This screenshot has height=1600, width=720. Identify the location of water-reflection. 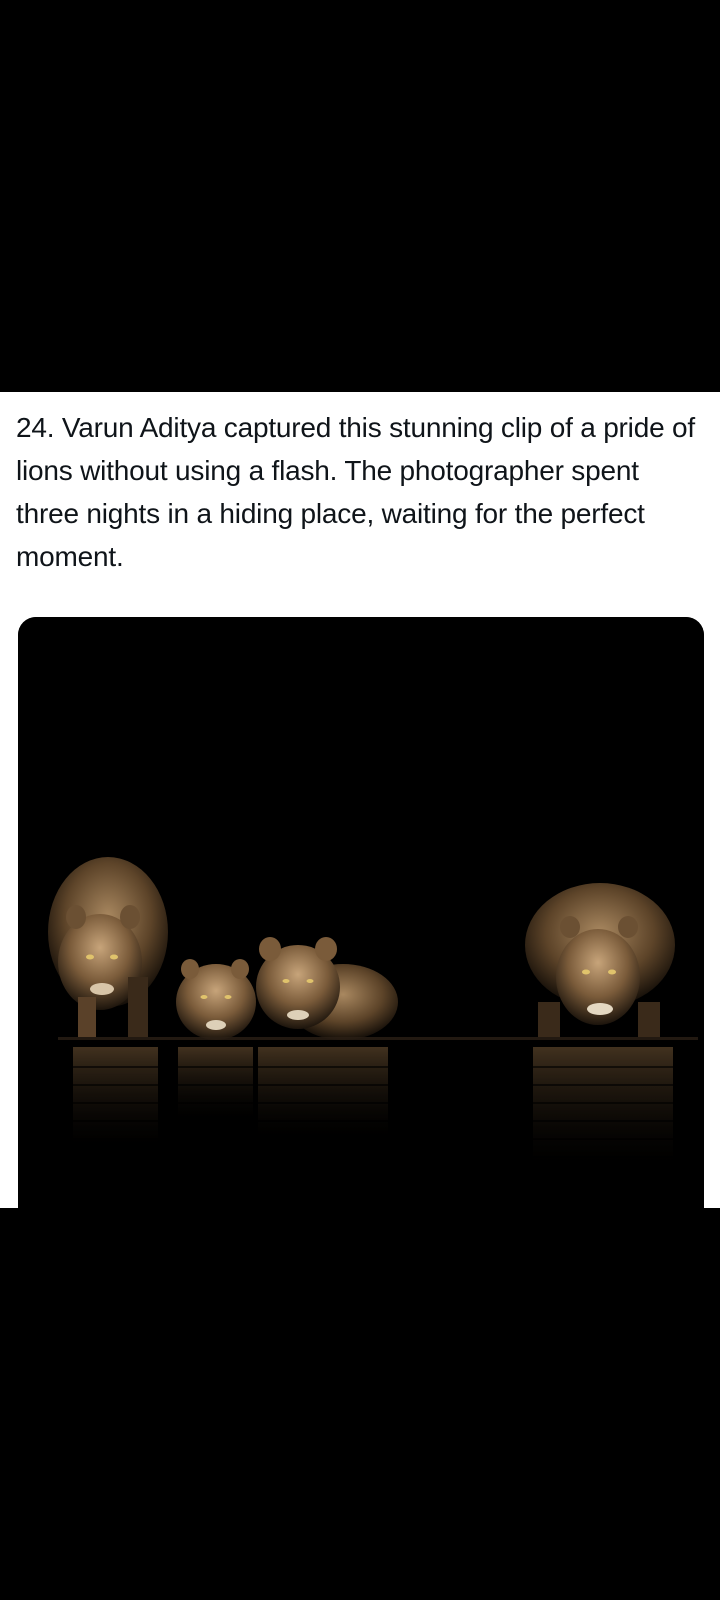
(378, 1112).